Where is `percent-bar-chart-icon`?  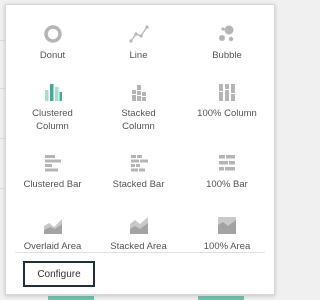 percent-bar-chart-icon is located at coordinates (227, 163).